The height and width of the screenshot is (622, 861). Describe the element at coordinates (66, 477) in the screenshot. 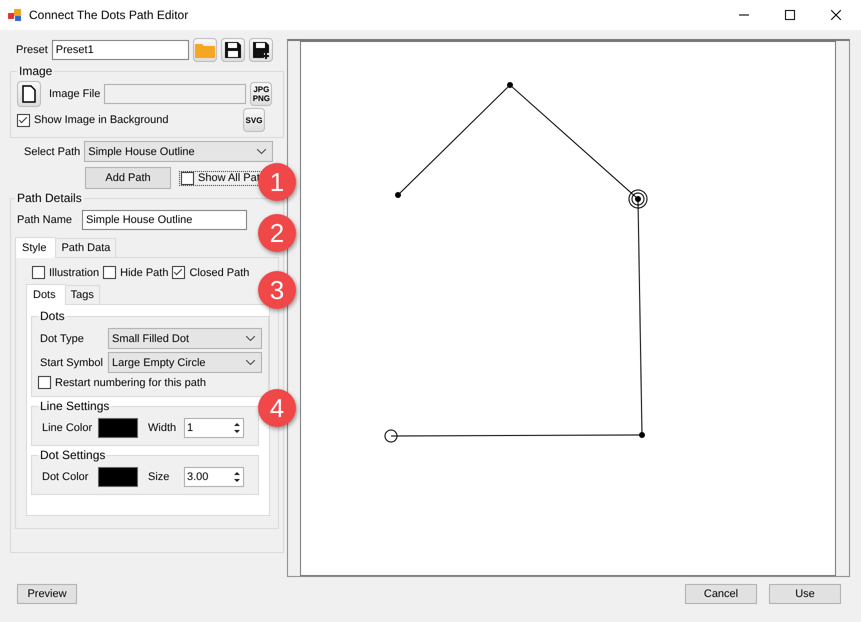

I see `dot-color-label: Dot Color` at that location.